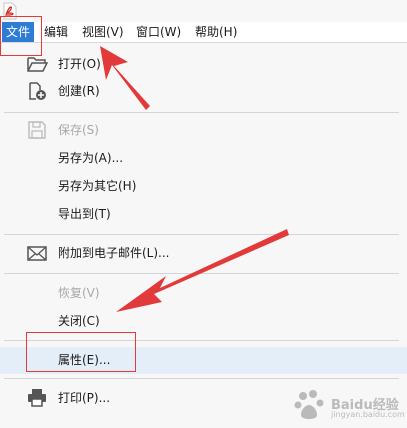 Image resolution: width=407 pixels, height=428 pixels. Describe the element at coordinates (309, 404) in the screenshot. I see `baidu-paw-icon` at that location.